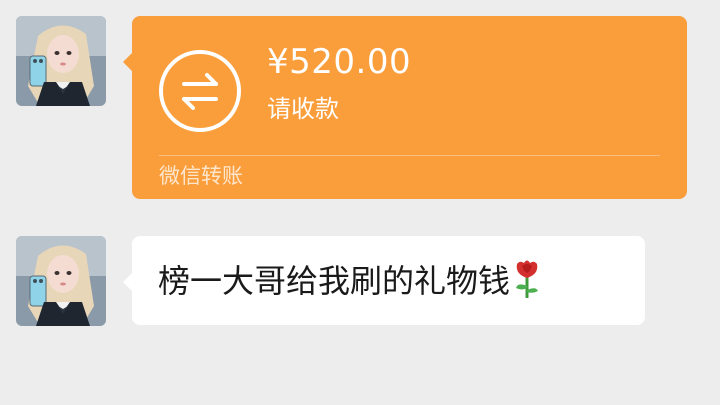 The height and width of the screenshot is (405, 720). I want to click on message-text: 榜一大哥给我刷的礼物钱, so click(334, 280).